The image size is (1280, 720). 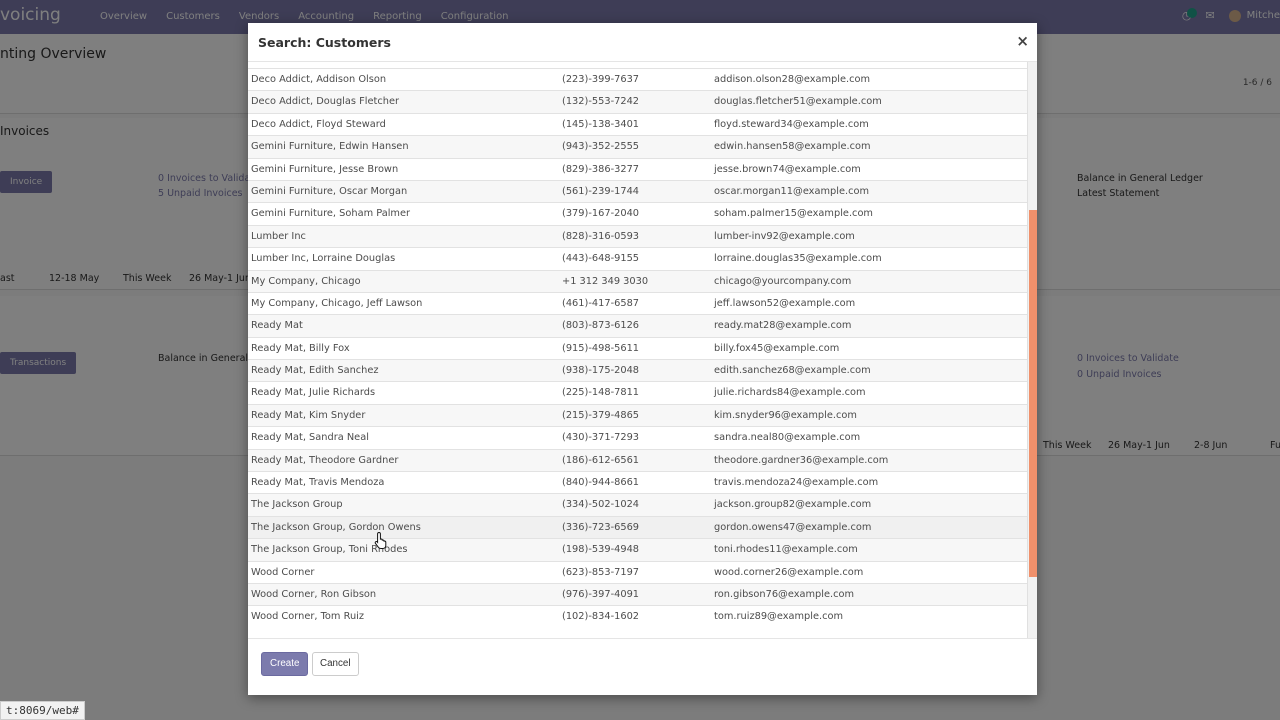 I want to click on customer-name: The Jackson Group, Gordon Owens, so click(x=336, y=527).